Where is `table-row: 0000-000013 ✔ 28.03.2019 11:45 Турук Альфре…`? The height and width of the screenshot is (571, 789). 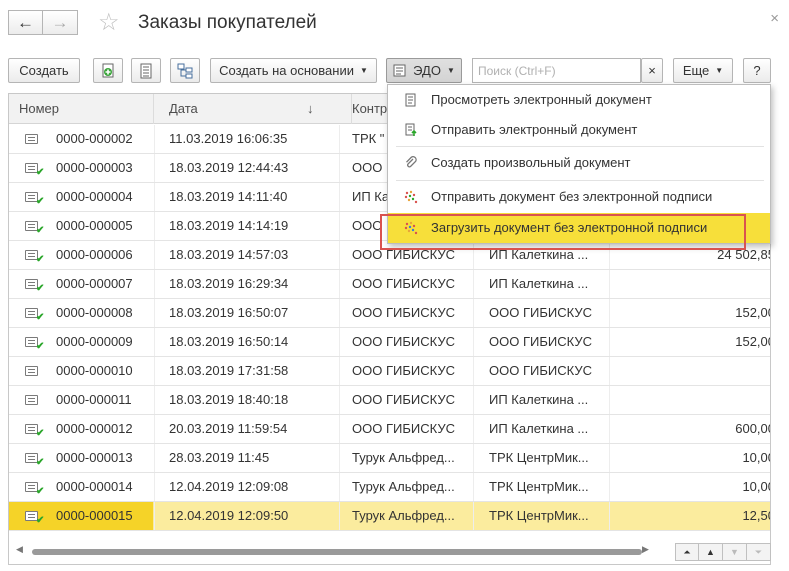 table-row: 0000-000013 ✔ 28.03.2019 11:45 Турук Альфре… is located at coordinates (389, 458).